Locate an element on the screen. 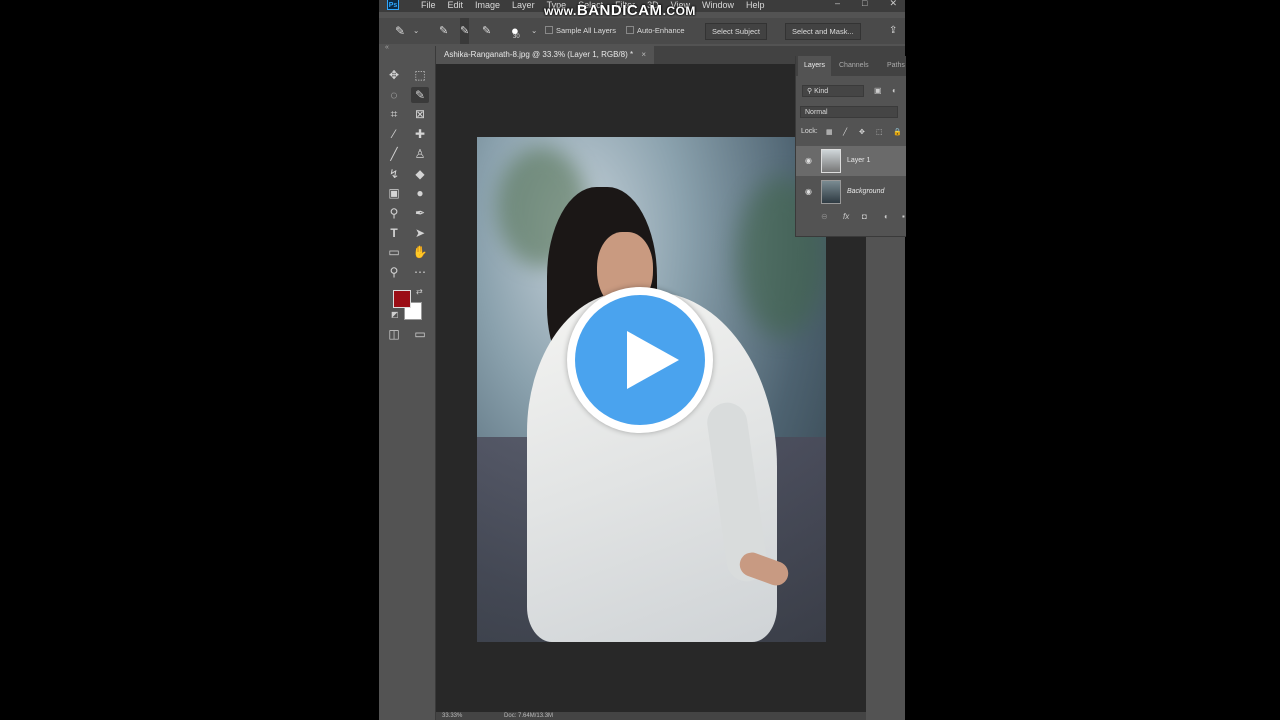  layers-panel-tabs: Layers Channels Paths is located at coordinates (851, 66).